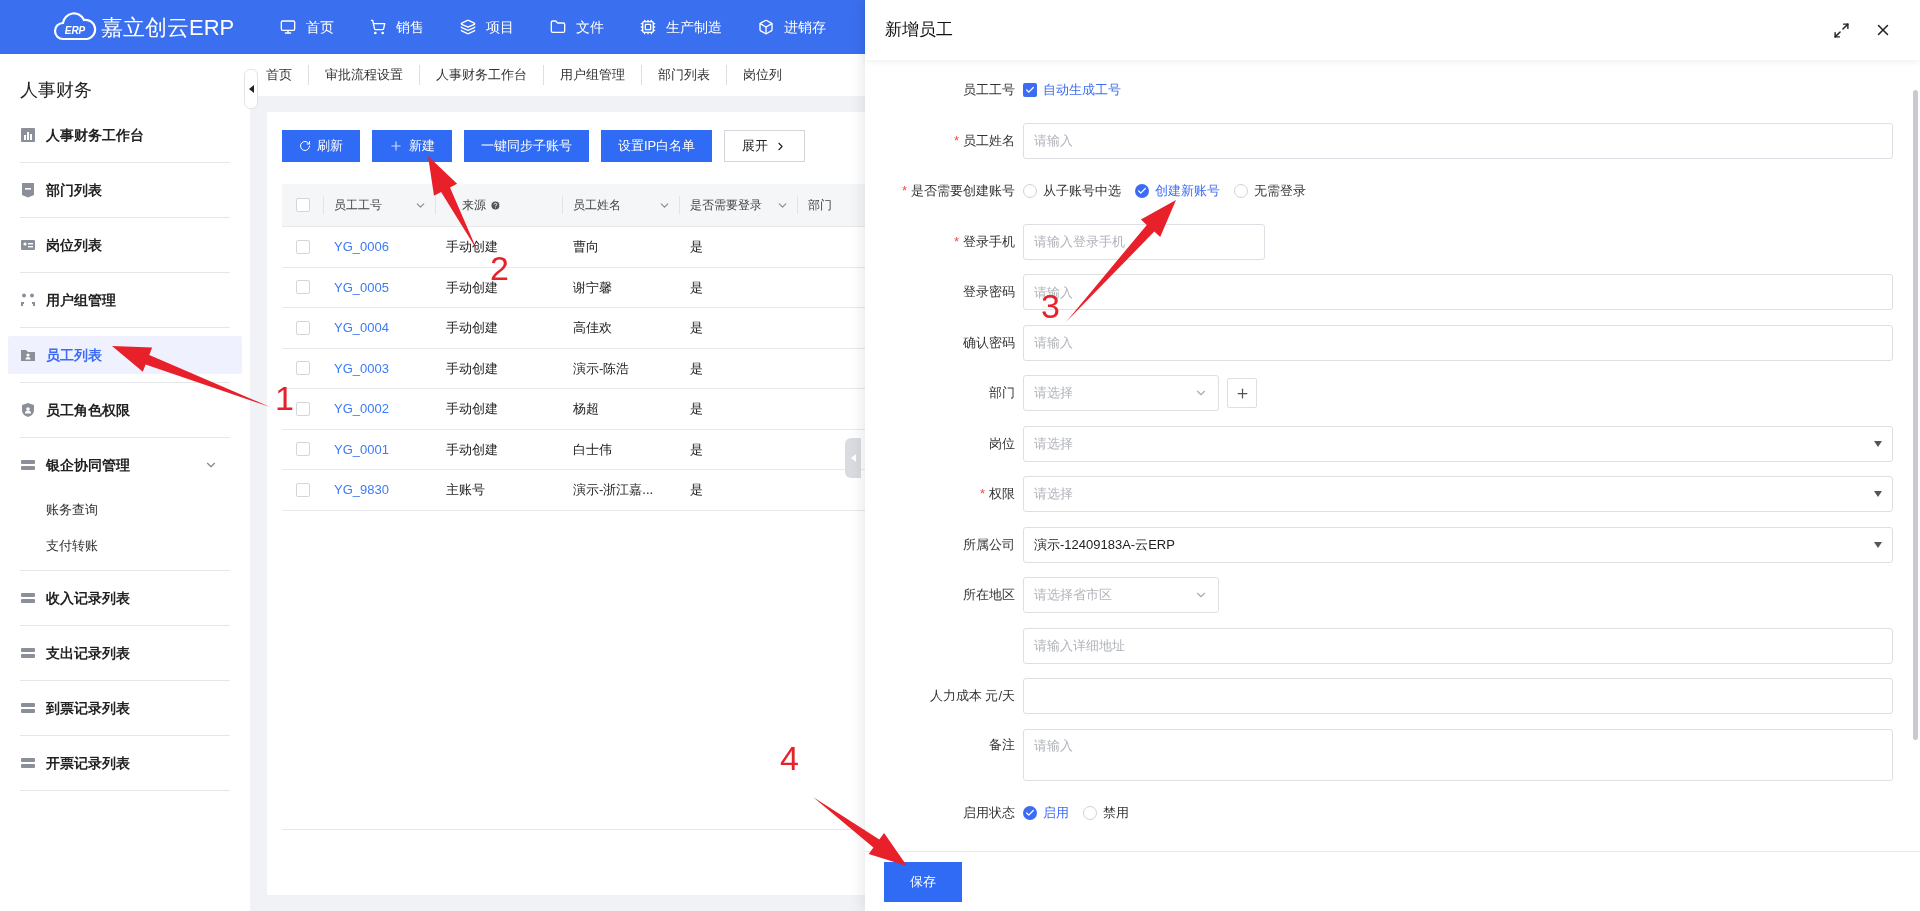 The image size is (1920, 911). Describe the element at coordinates (1915, 415) in the screenshot. I see `scrollbar` at that location.